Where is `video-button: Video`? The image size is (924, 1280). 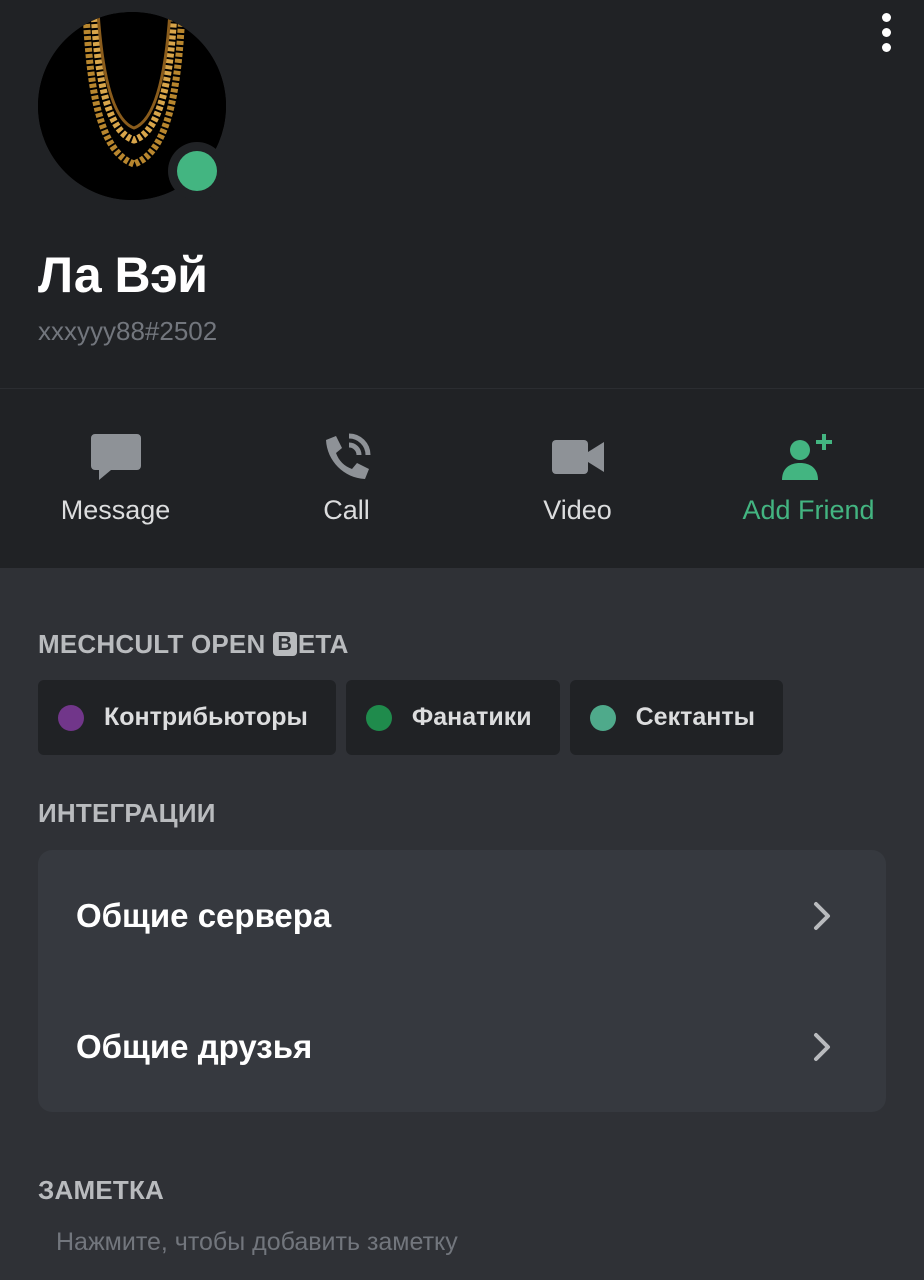
video-button: Video is located at coordinates (577, 478).